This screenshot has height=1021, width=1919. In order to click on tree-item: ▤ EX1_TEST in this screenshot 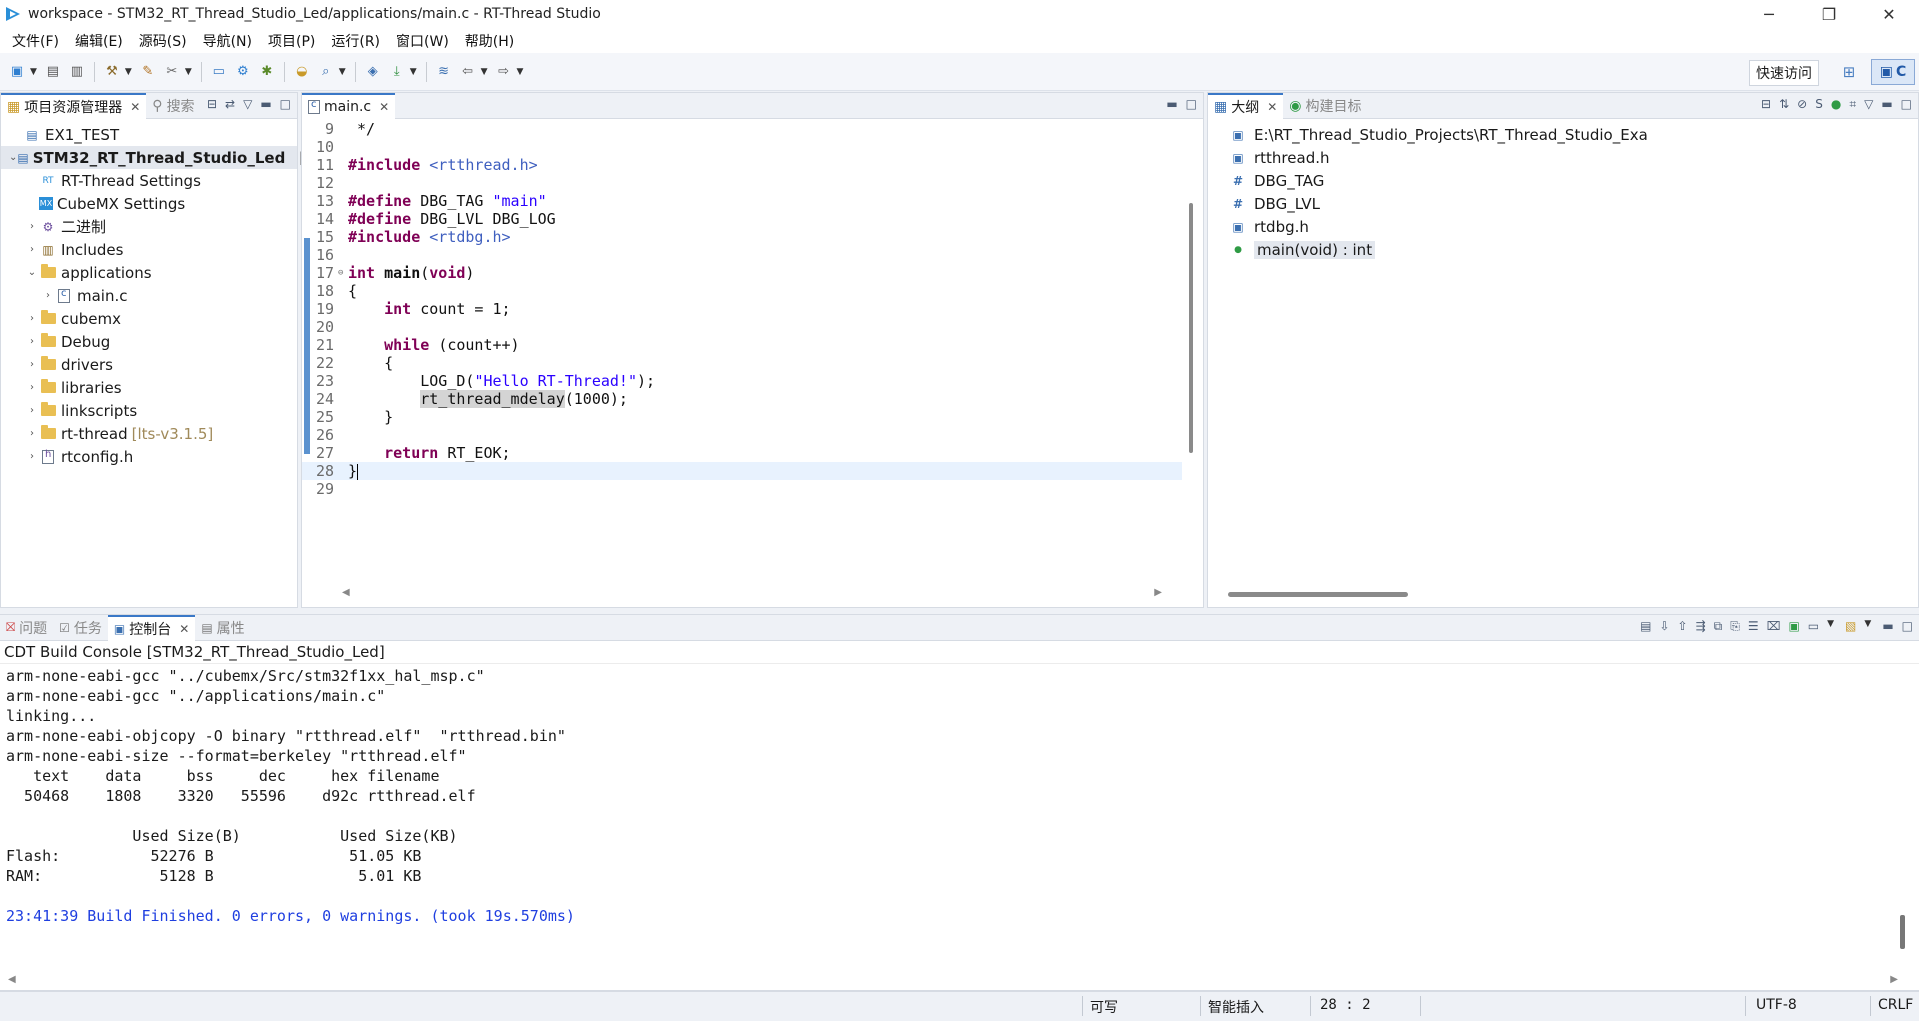, I will do `click(149, 134)`.